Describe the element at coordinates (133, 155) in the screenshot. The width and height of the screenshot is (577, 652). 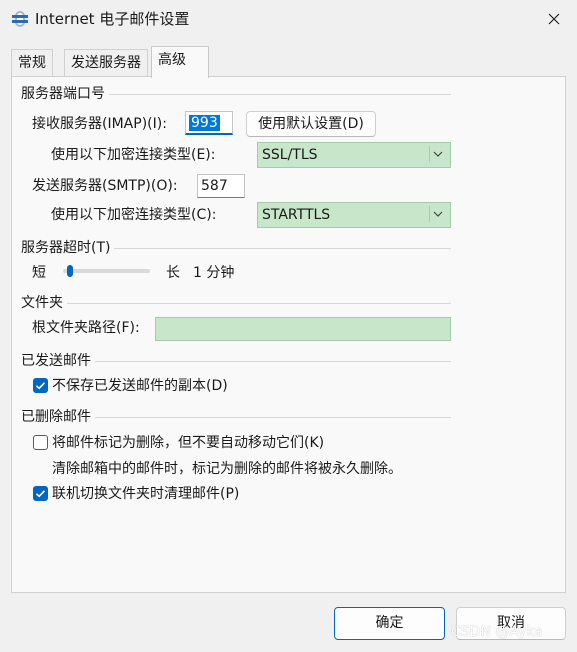
I see `incoming-encryption-label: 使用以下加密连接类型(E):` at that location.